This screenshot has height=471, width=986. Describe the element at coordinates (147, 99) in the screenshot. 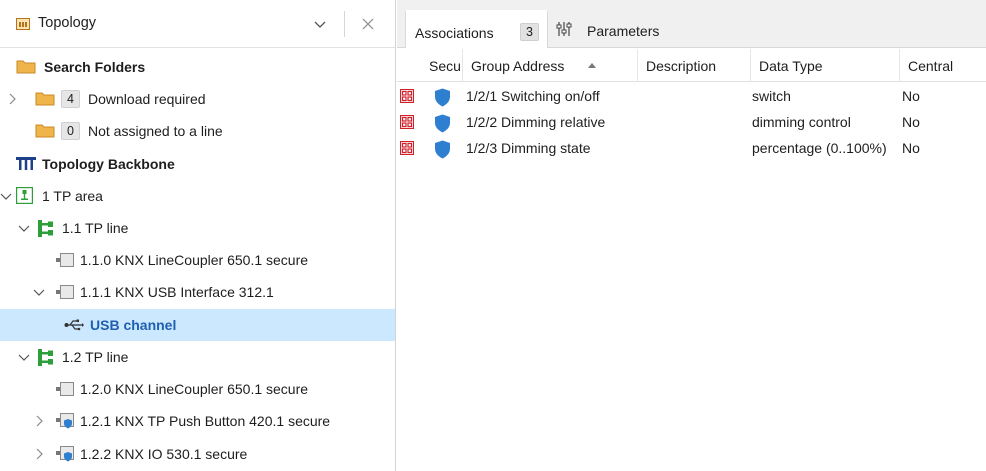

I see `tree-item-label: Download required` at that location.